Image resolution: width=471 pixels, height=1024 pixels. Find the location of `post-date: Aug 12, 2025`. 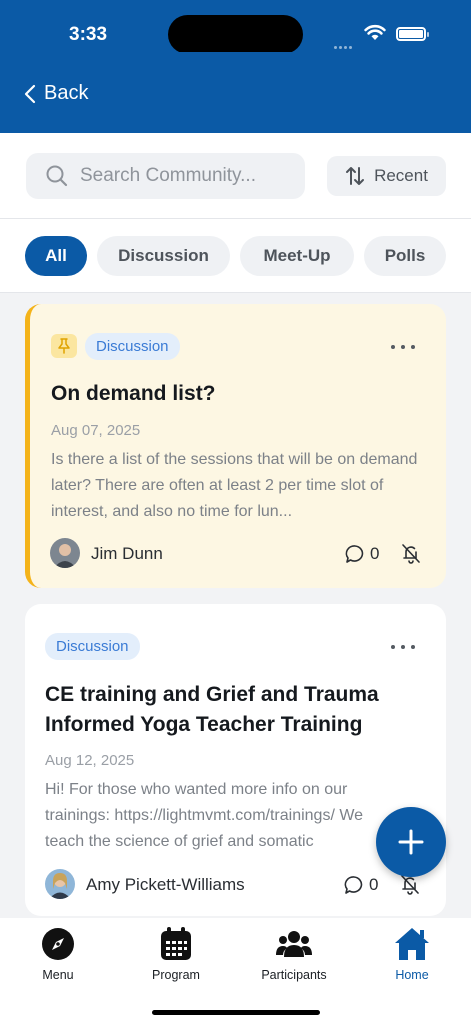

post-date: Aug 12, 2025 is located at coordinates (90, 760).